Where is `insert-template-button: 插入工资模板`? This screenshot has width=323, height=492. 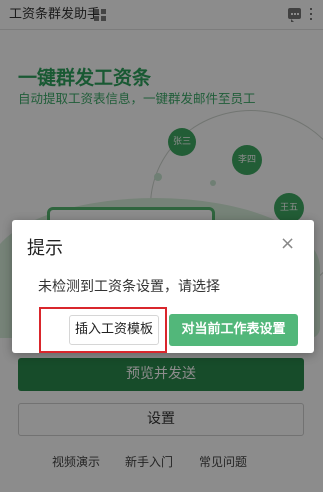 insert-template-button: 插入工资模板 is located at coordinates (114, 330).